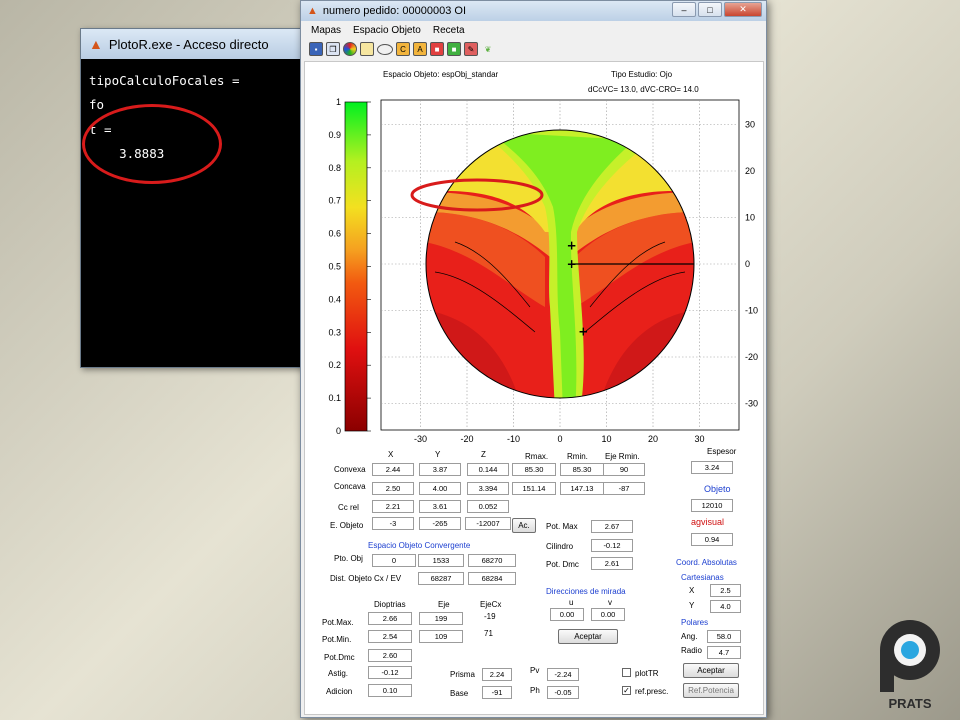 The height and width of the screenshot is (720, 960). Describe the element at coordinates (724, 636) in the screenshot. I see `ang-field: 58.0` at that location.